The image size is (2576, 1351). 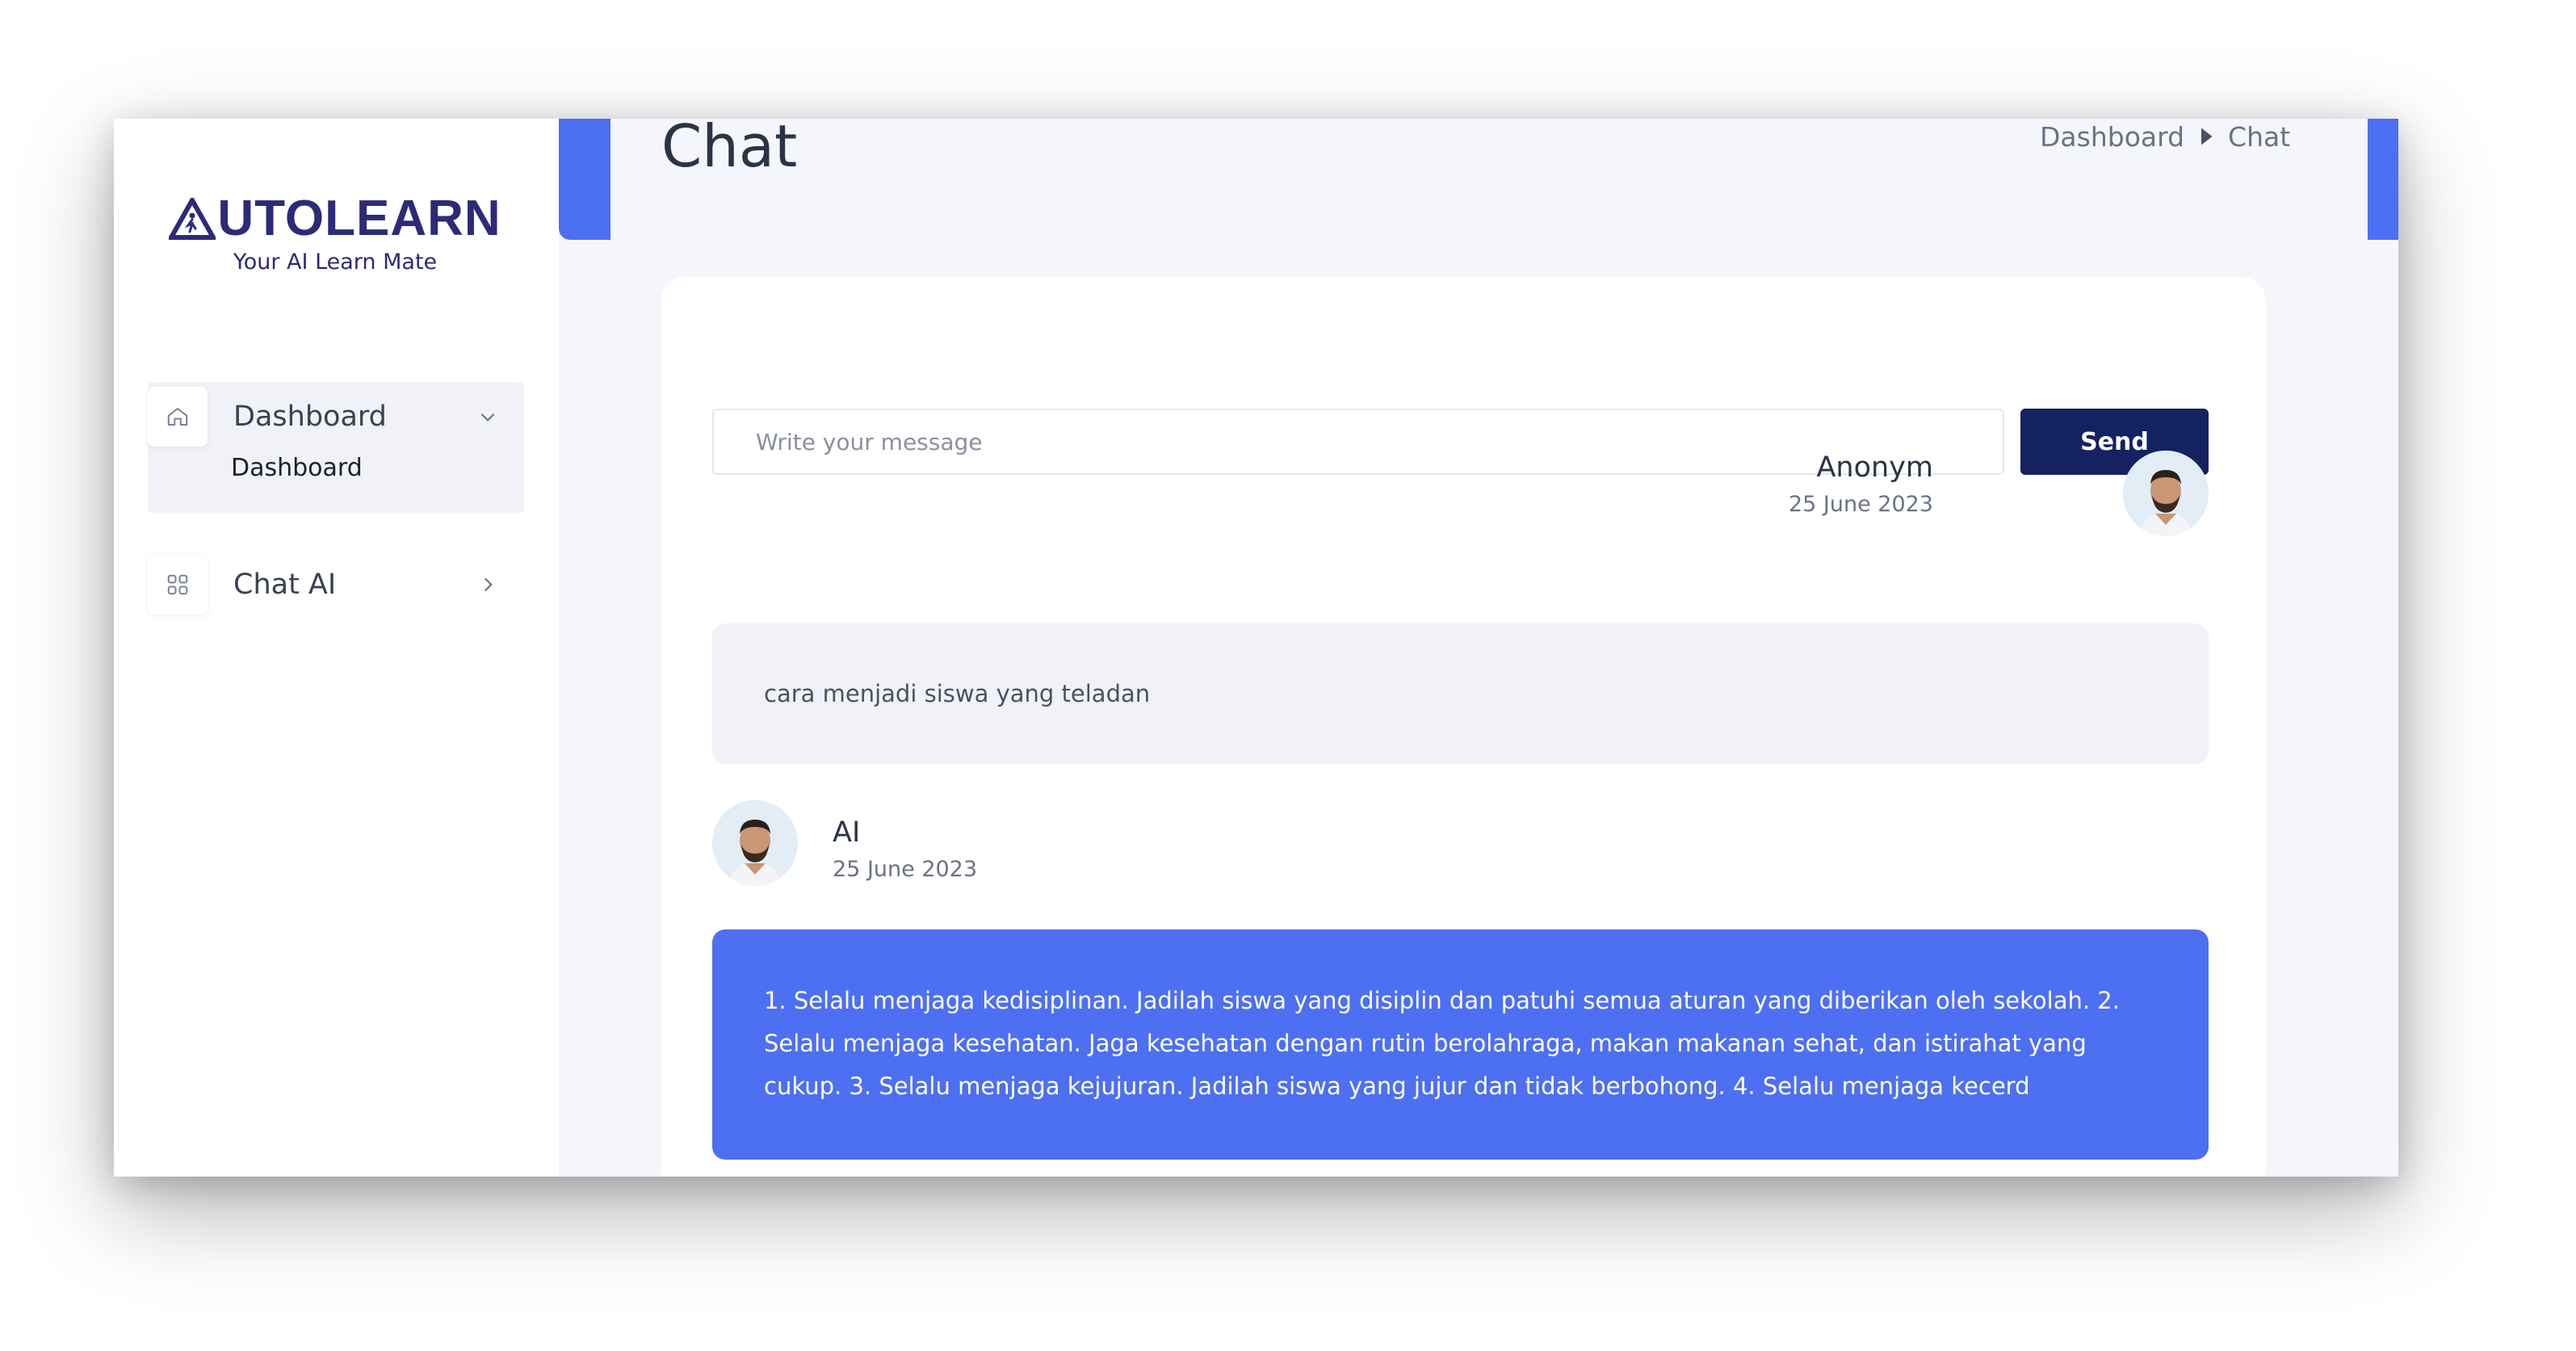 What do you see at coordinates (729, 149) in the screenshot?
I see `page-title: Chat` at bounding box center [729, 149].